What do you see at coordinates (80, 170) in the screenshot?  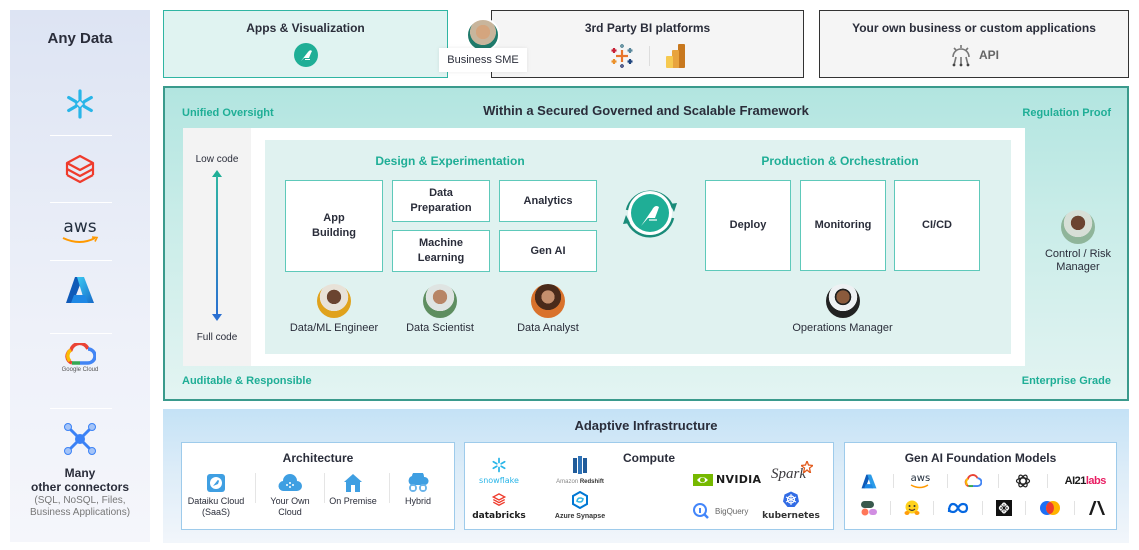 I see `databricks-logo` at bounding box center [80, 170].